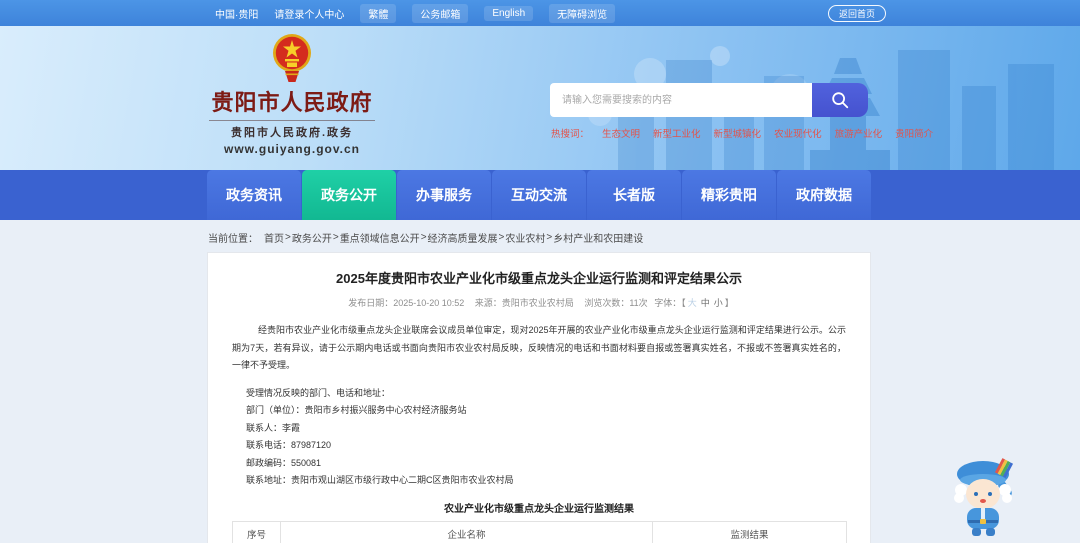 This screenshot has height=543, width=1080. What do you see at coordinates (254, 195) in the screenshot?
I see `nav-tab-news: 政务资讯` at bounding box center [254, 195].